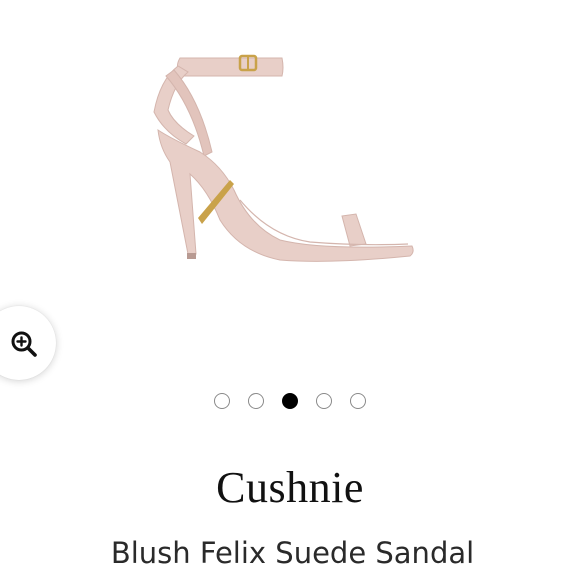 Image resolution: width=580 pixels, height=580 pixels. I want to click on gallery-pagination, so click(290, 403).